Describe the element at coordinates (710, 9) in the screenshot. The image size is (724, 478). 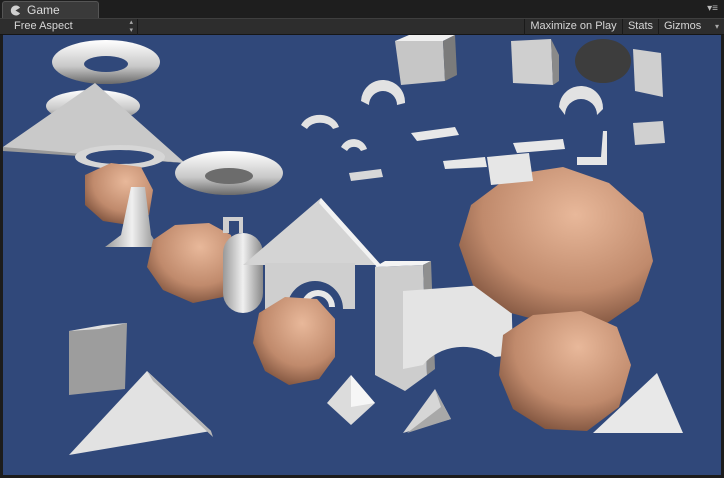
I see `panel-menu-icon: ▾≡` at that location.